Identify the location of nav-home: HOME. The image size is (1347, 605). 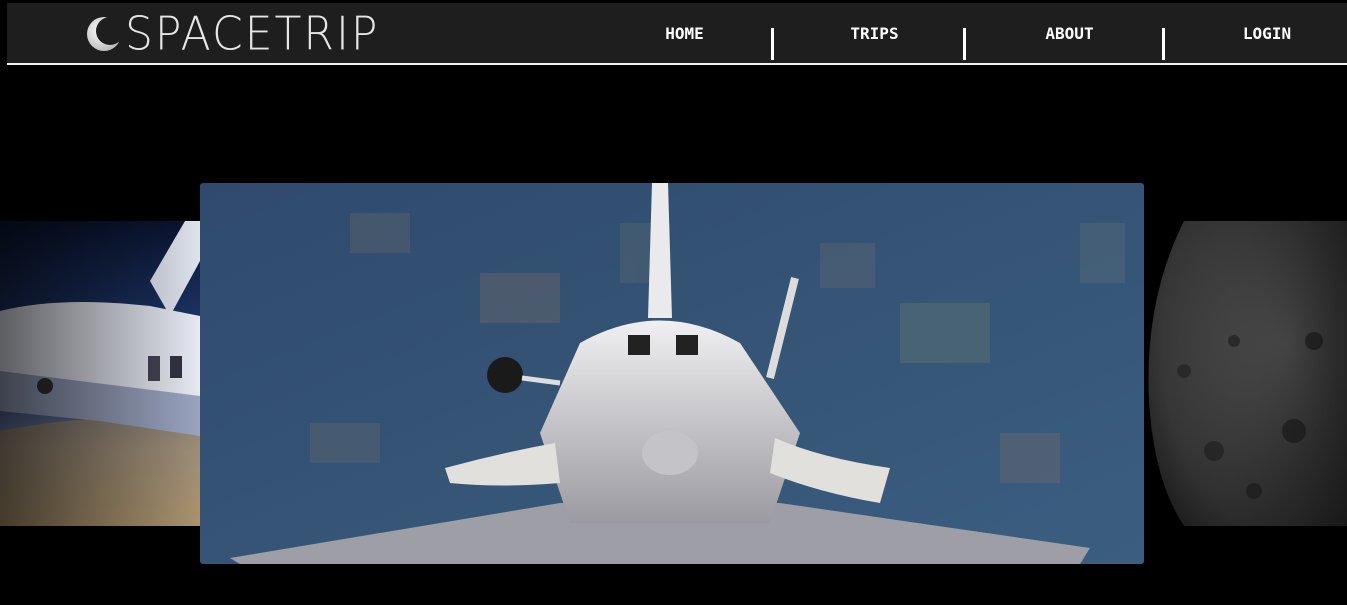
(684, 33).